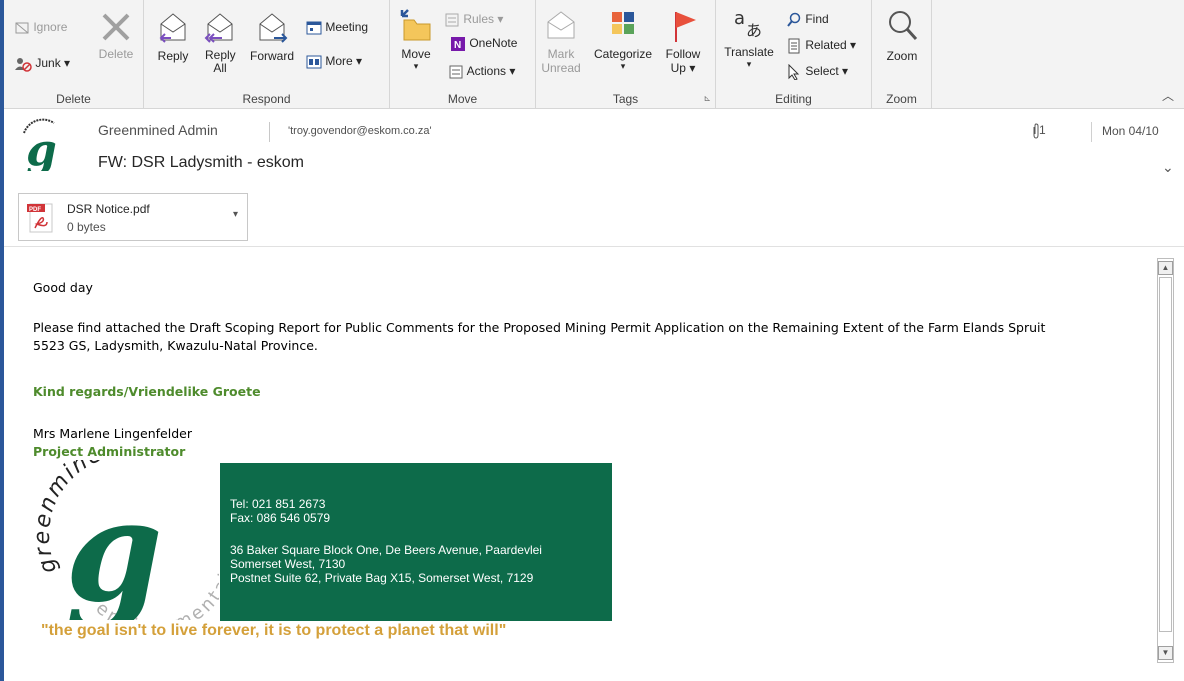 The image size is (1184, 681). What do you see at coordinates (1168, 95) in the screenshot?
I see `collapse-ribbon-chevron-icon: ︿` at bounding box center [1168, 95].